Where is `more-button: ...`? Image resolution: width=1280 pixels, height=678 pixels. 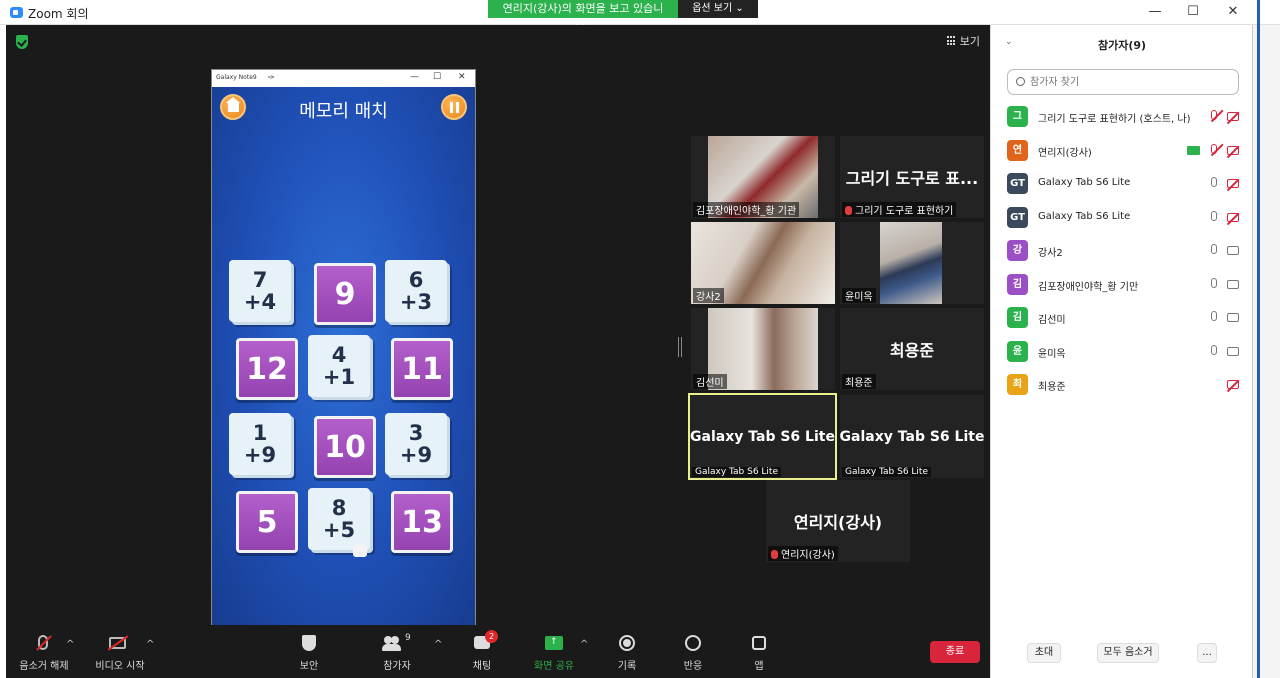 more-button: ... is located at coordinates (1207, 653).